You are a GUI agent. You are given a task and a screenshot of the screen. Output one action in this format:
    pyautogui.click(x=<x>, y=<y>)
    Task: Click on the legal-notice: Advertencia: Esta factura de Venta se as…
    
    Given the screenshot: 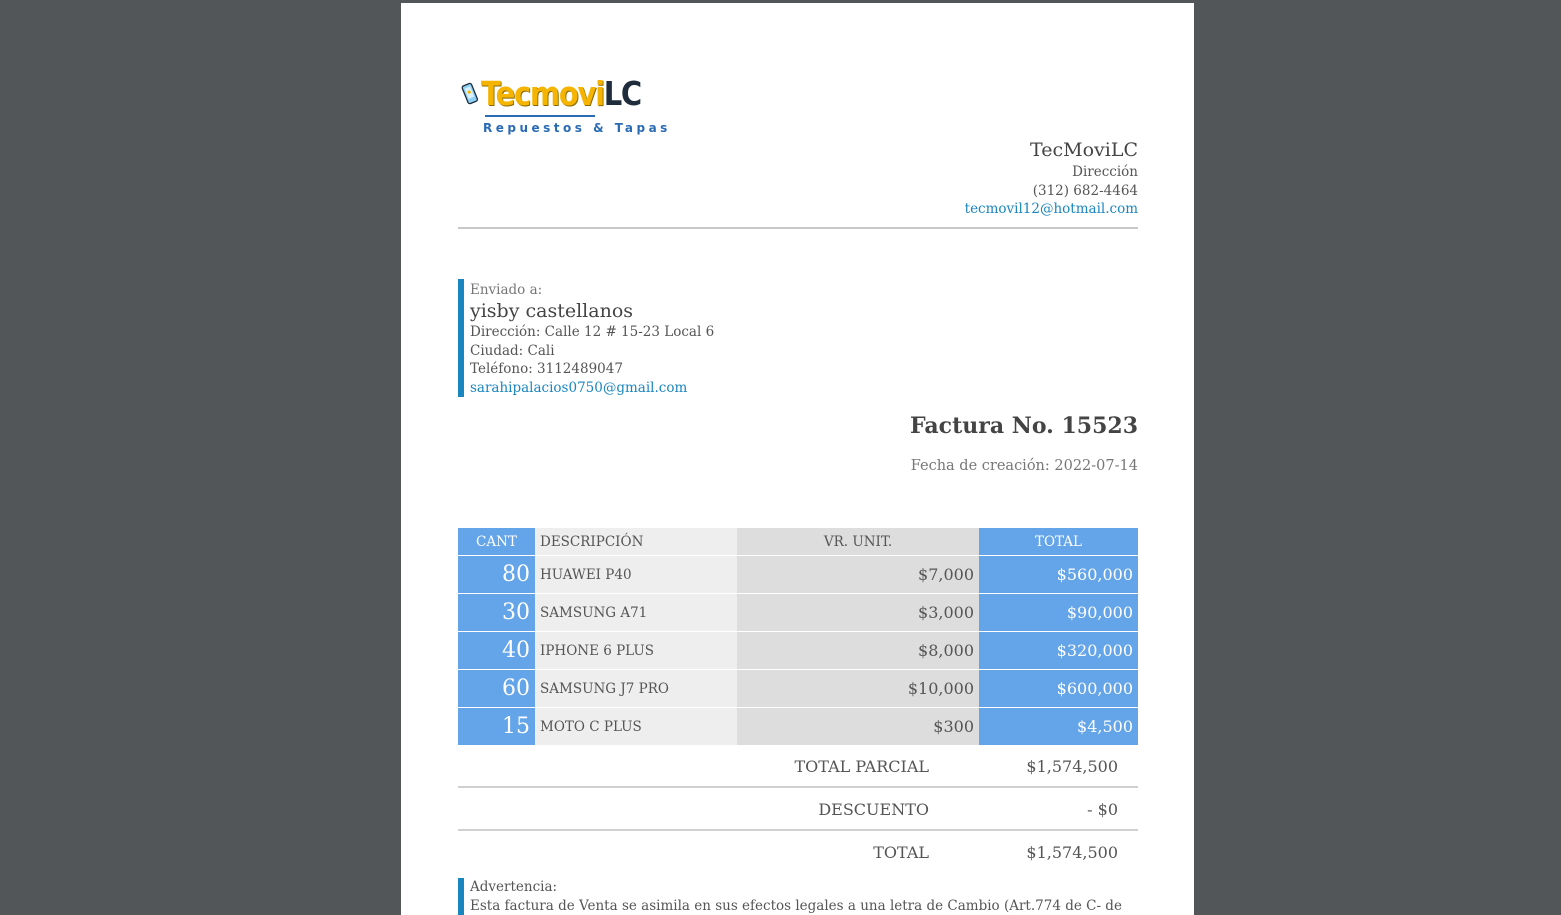 What is the action you would take?
    pyautogui.click(x=804, y=896)
    